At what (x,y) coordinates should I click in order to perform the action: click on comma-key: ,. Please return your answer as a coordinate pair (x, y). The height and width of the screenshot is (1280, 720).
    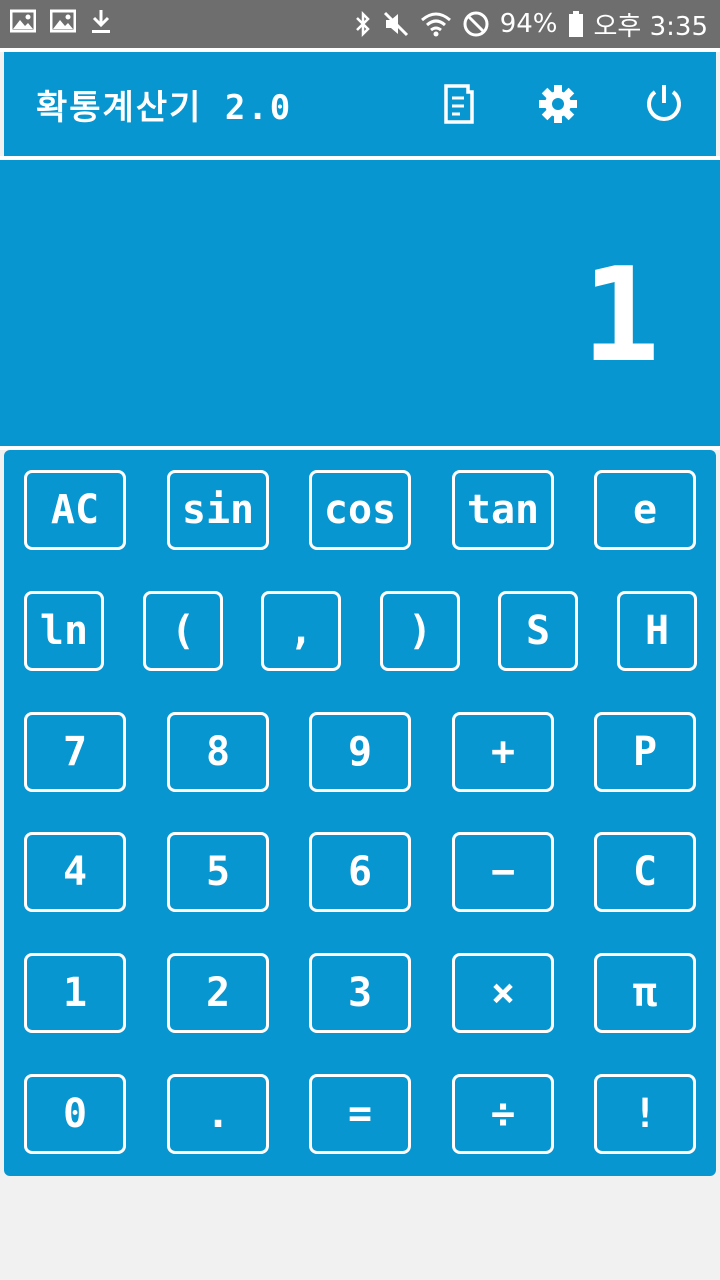
    Looking at the image, I should click on (301, 631).